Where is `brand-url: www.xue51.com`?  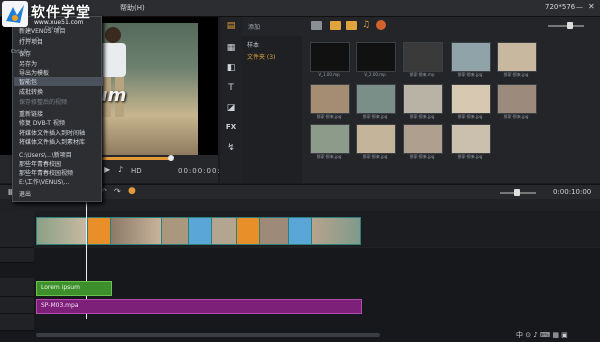 brand-url: www.xue51.com is located at coordinates (59, 22).